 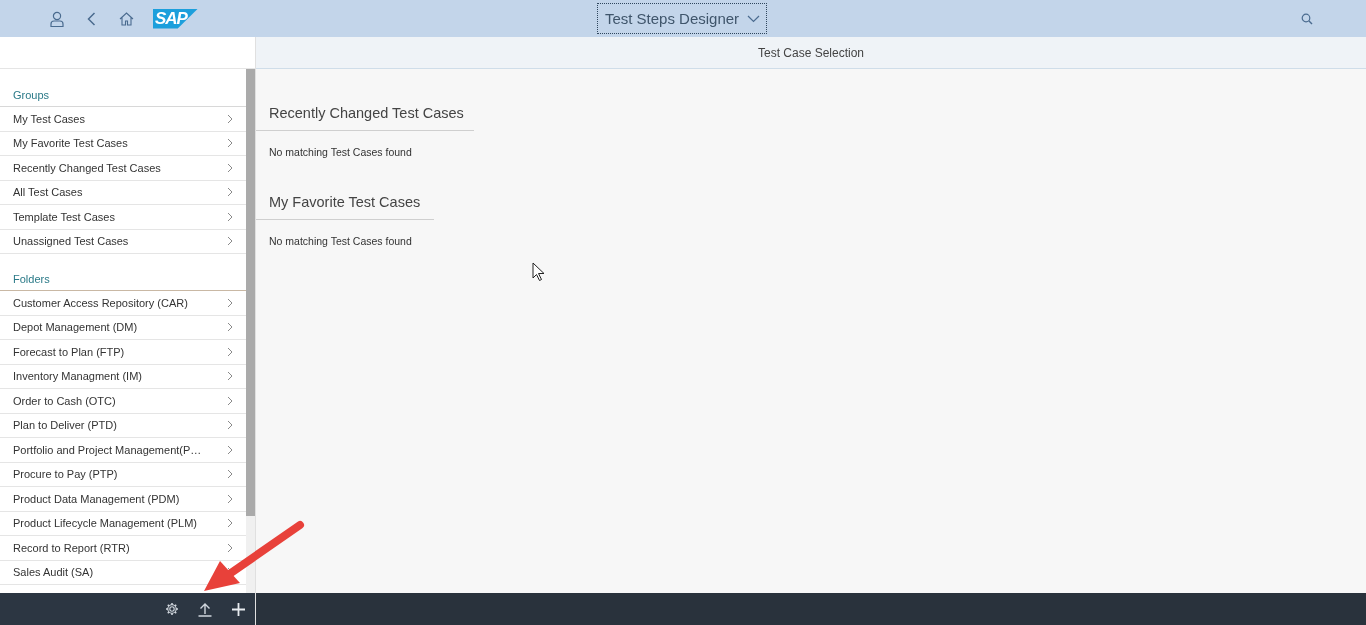 I want to click on caret-icon, so click(x=754, y=18).